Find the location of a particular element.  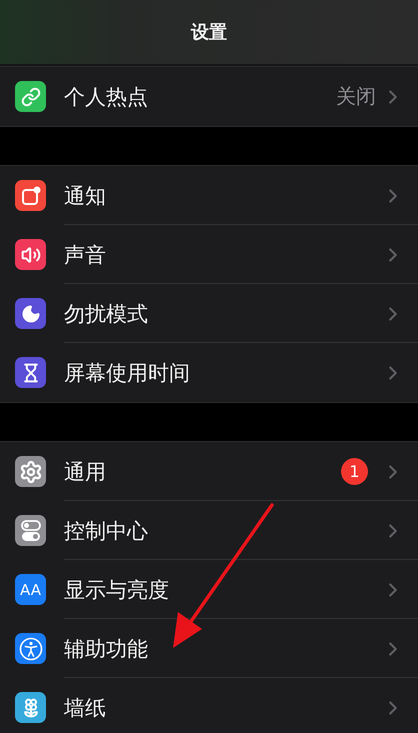

settings-row: 勿扰模式 is located at coordinates (209, 313).